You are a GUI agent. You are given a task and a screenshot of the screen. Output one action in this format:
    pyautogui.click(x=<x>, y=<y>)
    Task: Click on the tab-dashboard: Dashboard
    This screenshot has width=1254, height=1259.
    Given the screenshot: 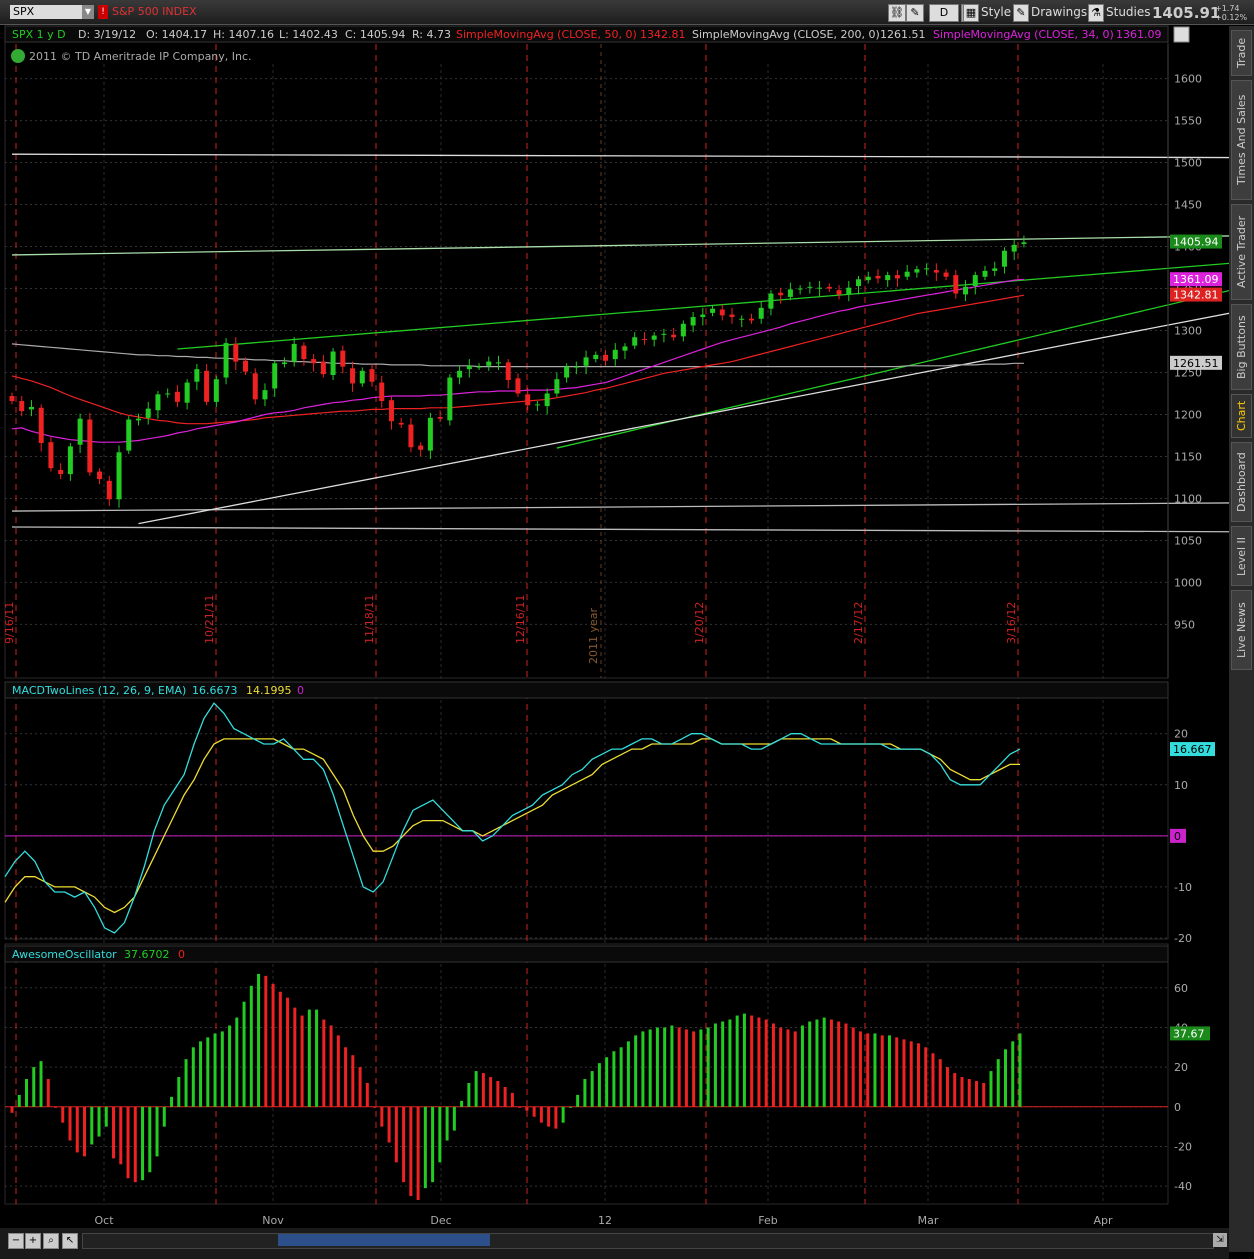 What is the action you would take?
    pyautogui.click(x=1241, y=482)
    